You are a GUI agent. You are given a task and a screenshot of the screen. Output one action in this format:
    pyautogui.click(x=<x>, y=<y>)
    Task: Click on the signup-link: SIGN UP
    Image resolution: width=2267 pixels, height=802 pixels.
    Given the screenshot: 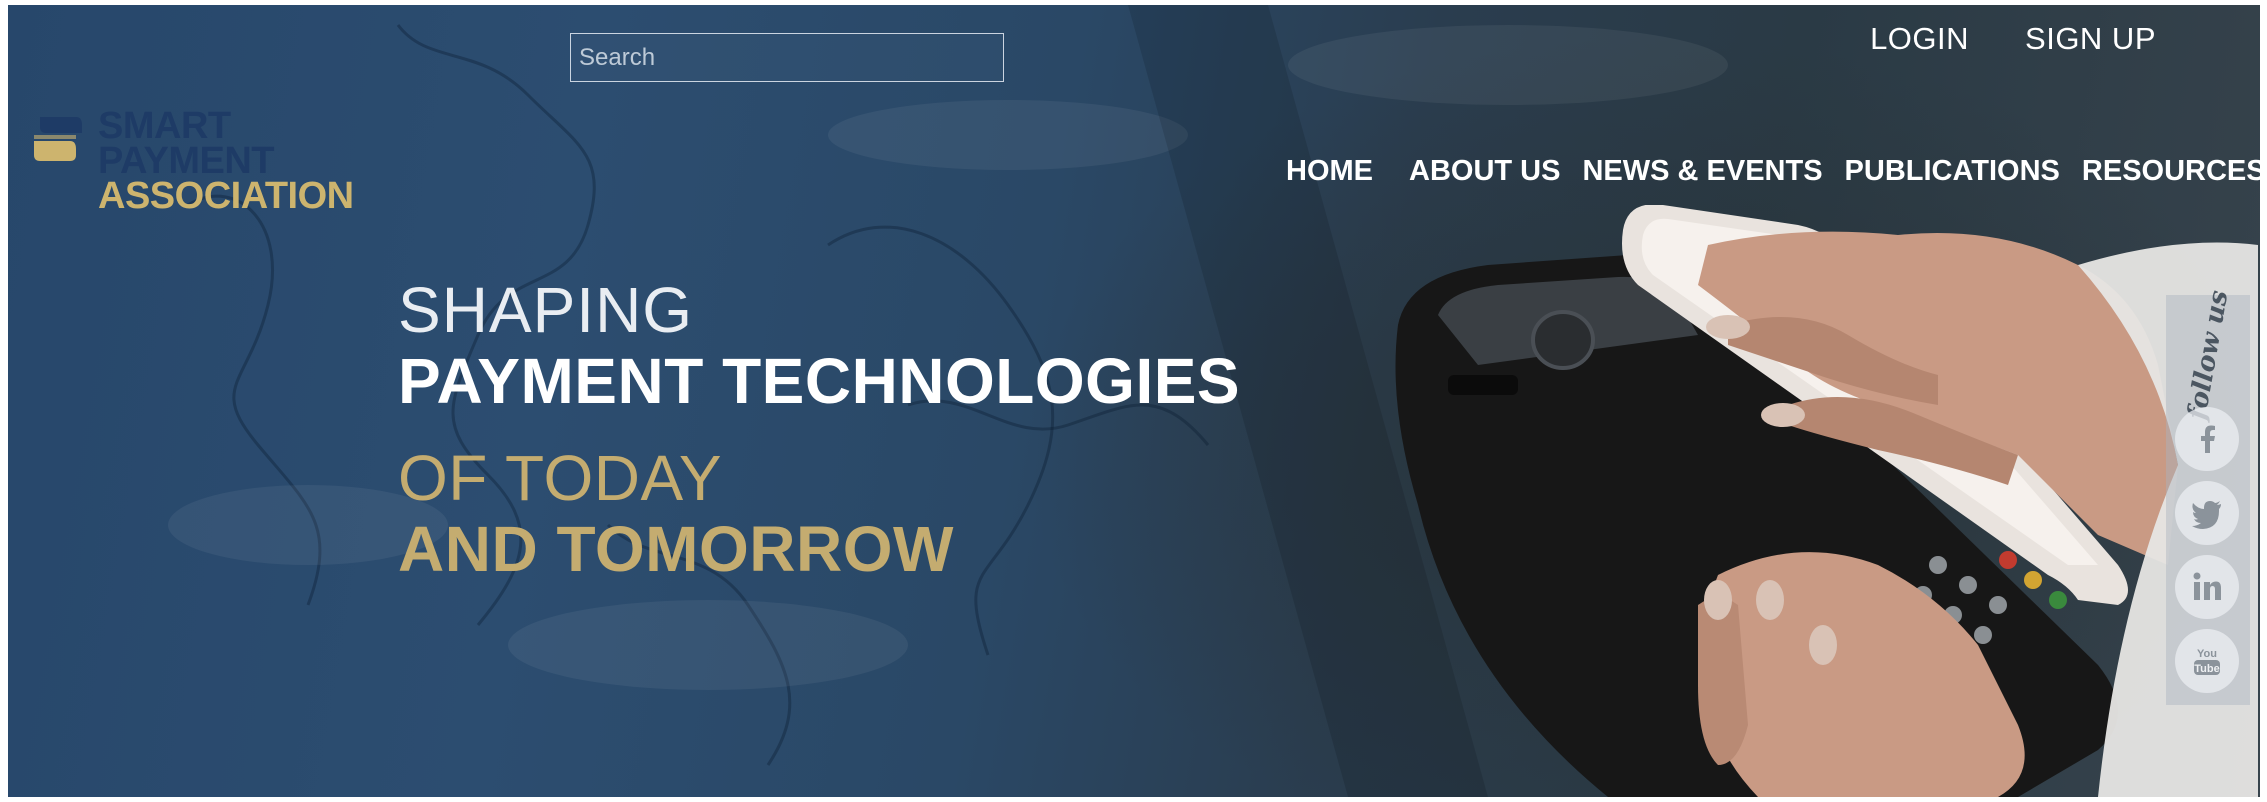 What is the action you would take?
    pyautogui.click(x=2090, y=39)
    